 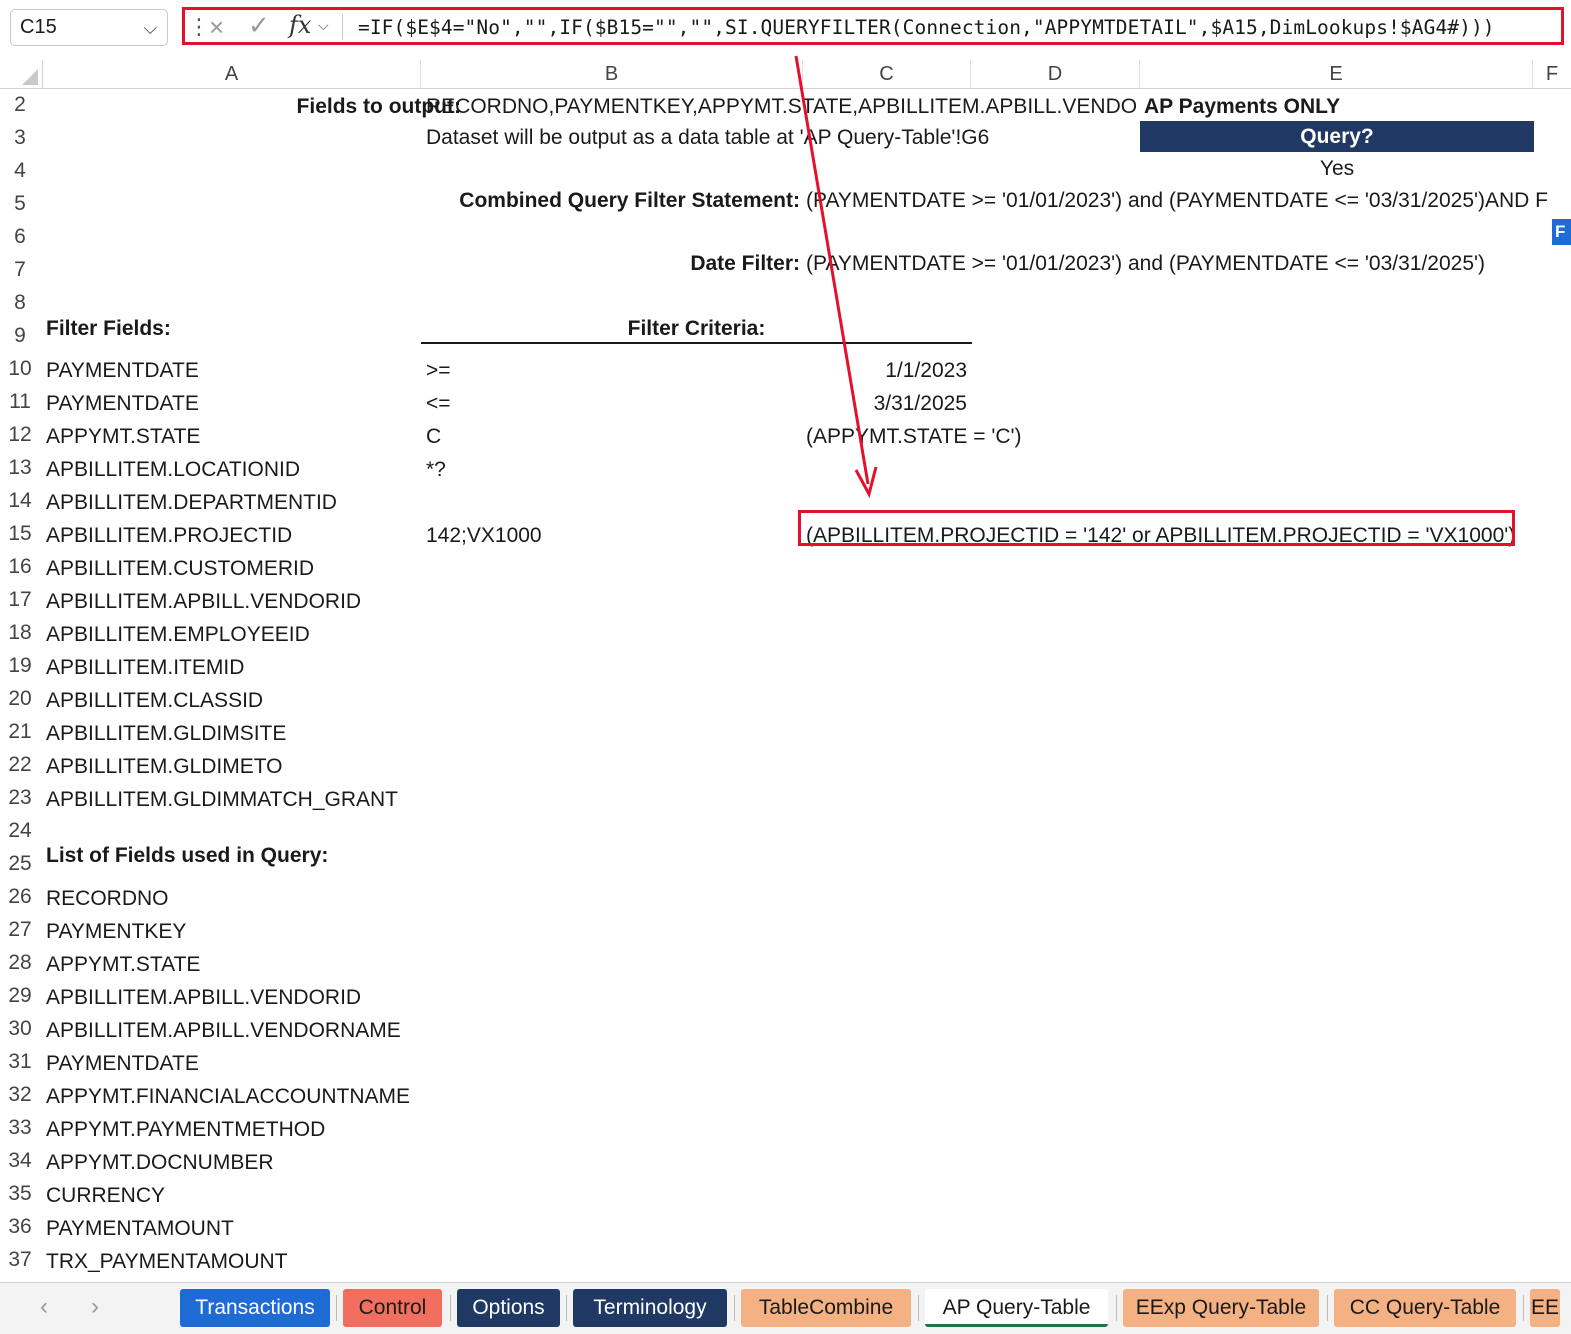 What do you see at coordinates (826, 1308) in the screenshot?
I see `sheet-tab: TableCombine` at bounding box center [826, 1308].